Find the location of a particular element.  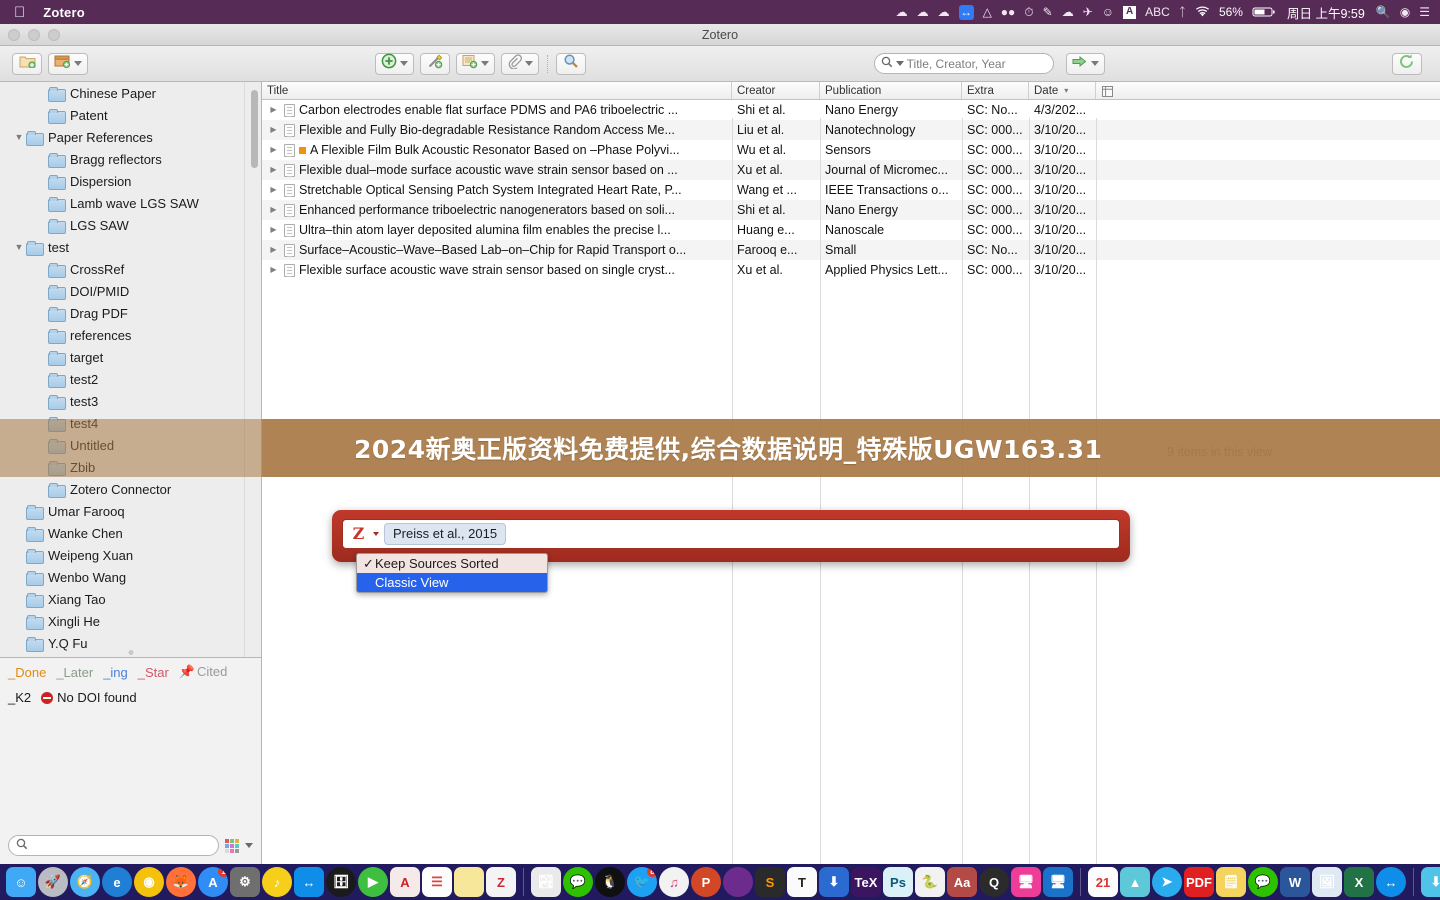

column-header-date: Date ▾ is located at coordinates (1062, 90).